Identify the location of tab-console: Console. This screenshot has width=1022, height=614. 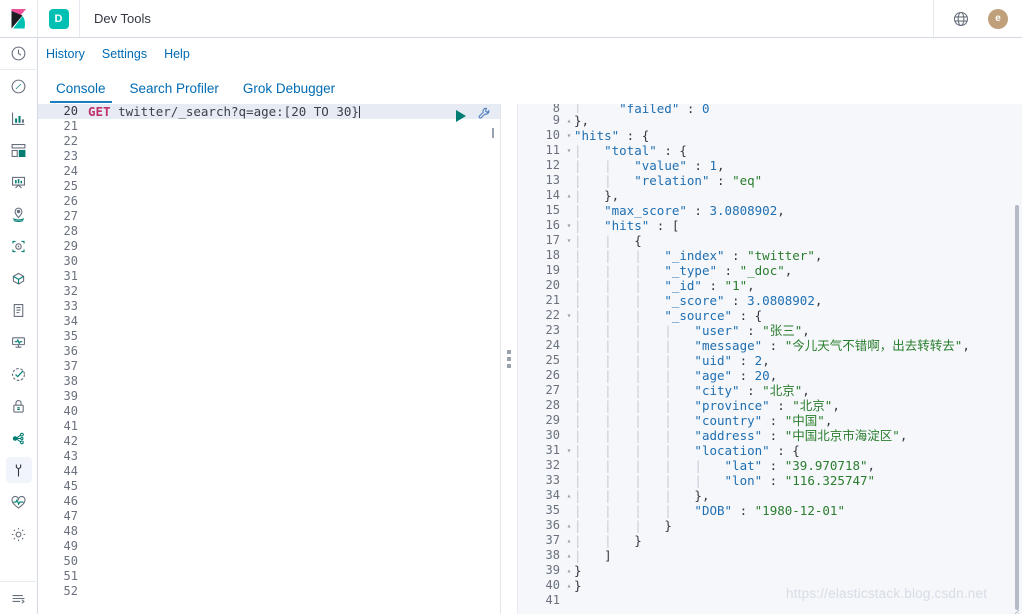
(81, 92).